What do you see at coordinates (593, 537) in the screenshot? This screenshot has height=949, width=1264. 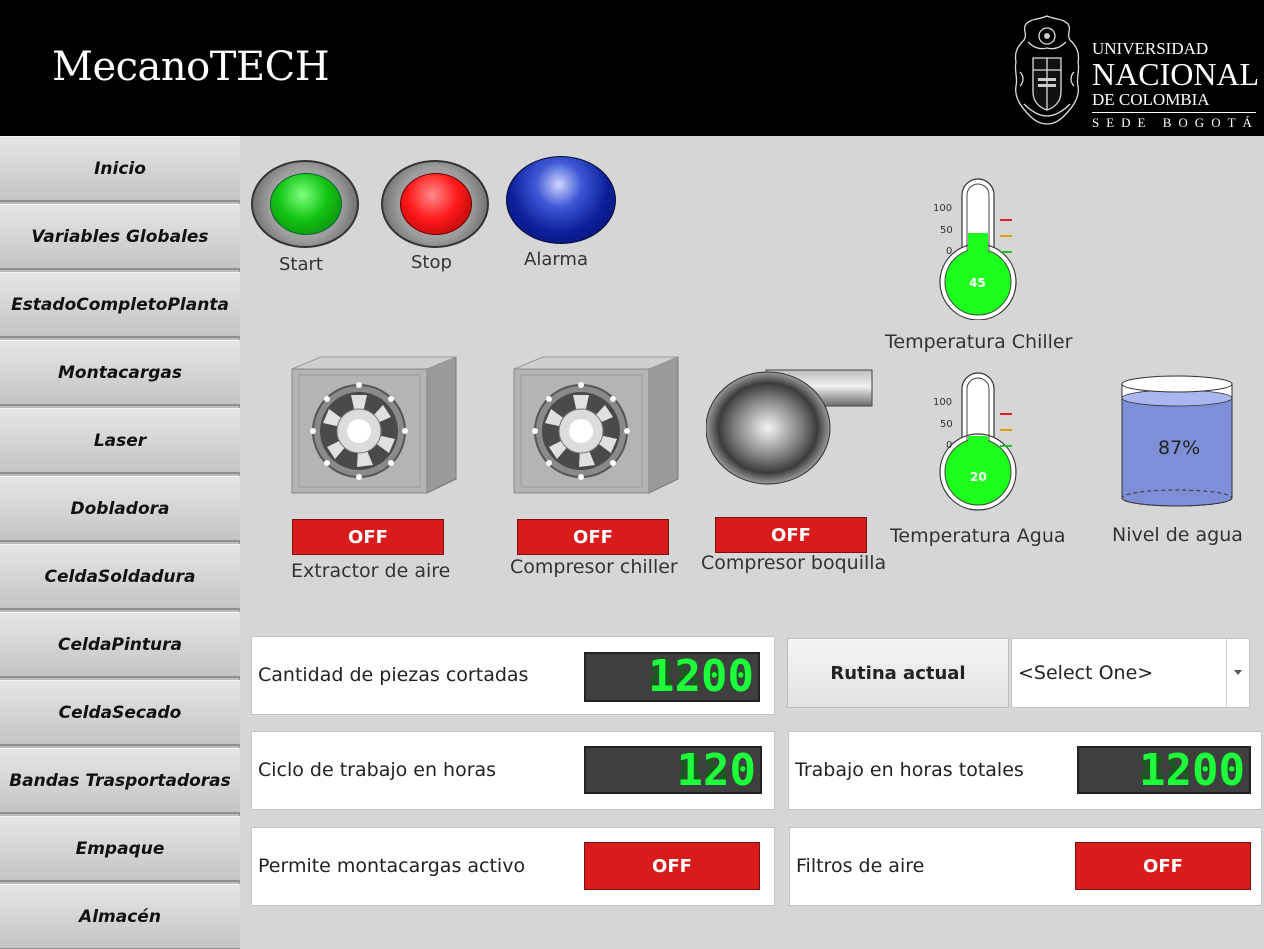 I see `chiller-compressor-toggle-button: OFF` at bounding box center [593, 537].